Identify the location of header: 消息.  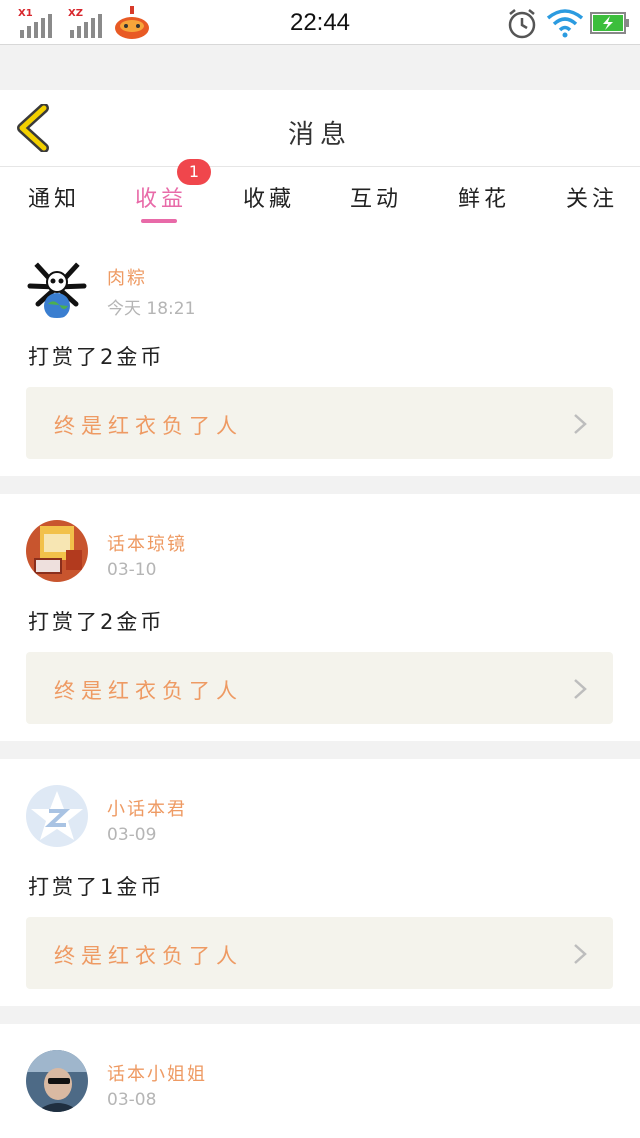
(320, 128).